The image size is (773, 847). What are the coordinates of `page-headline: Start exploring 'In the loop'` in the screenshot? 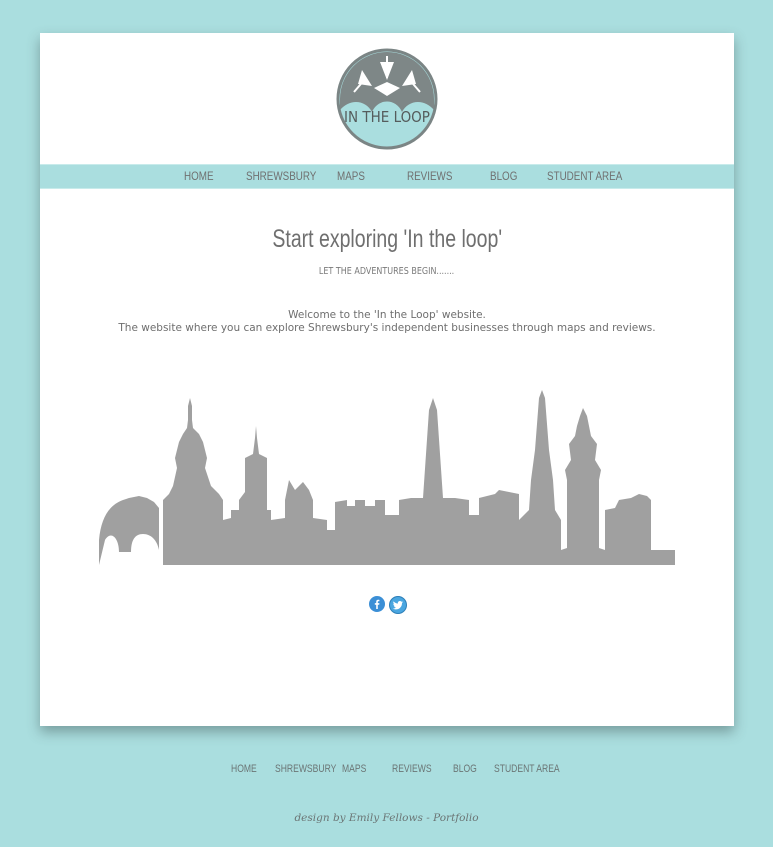 It's located at (387, 239).